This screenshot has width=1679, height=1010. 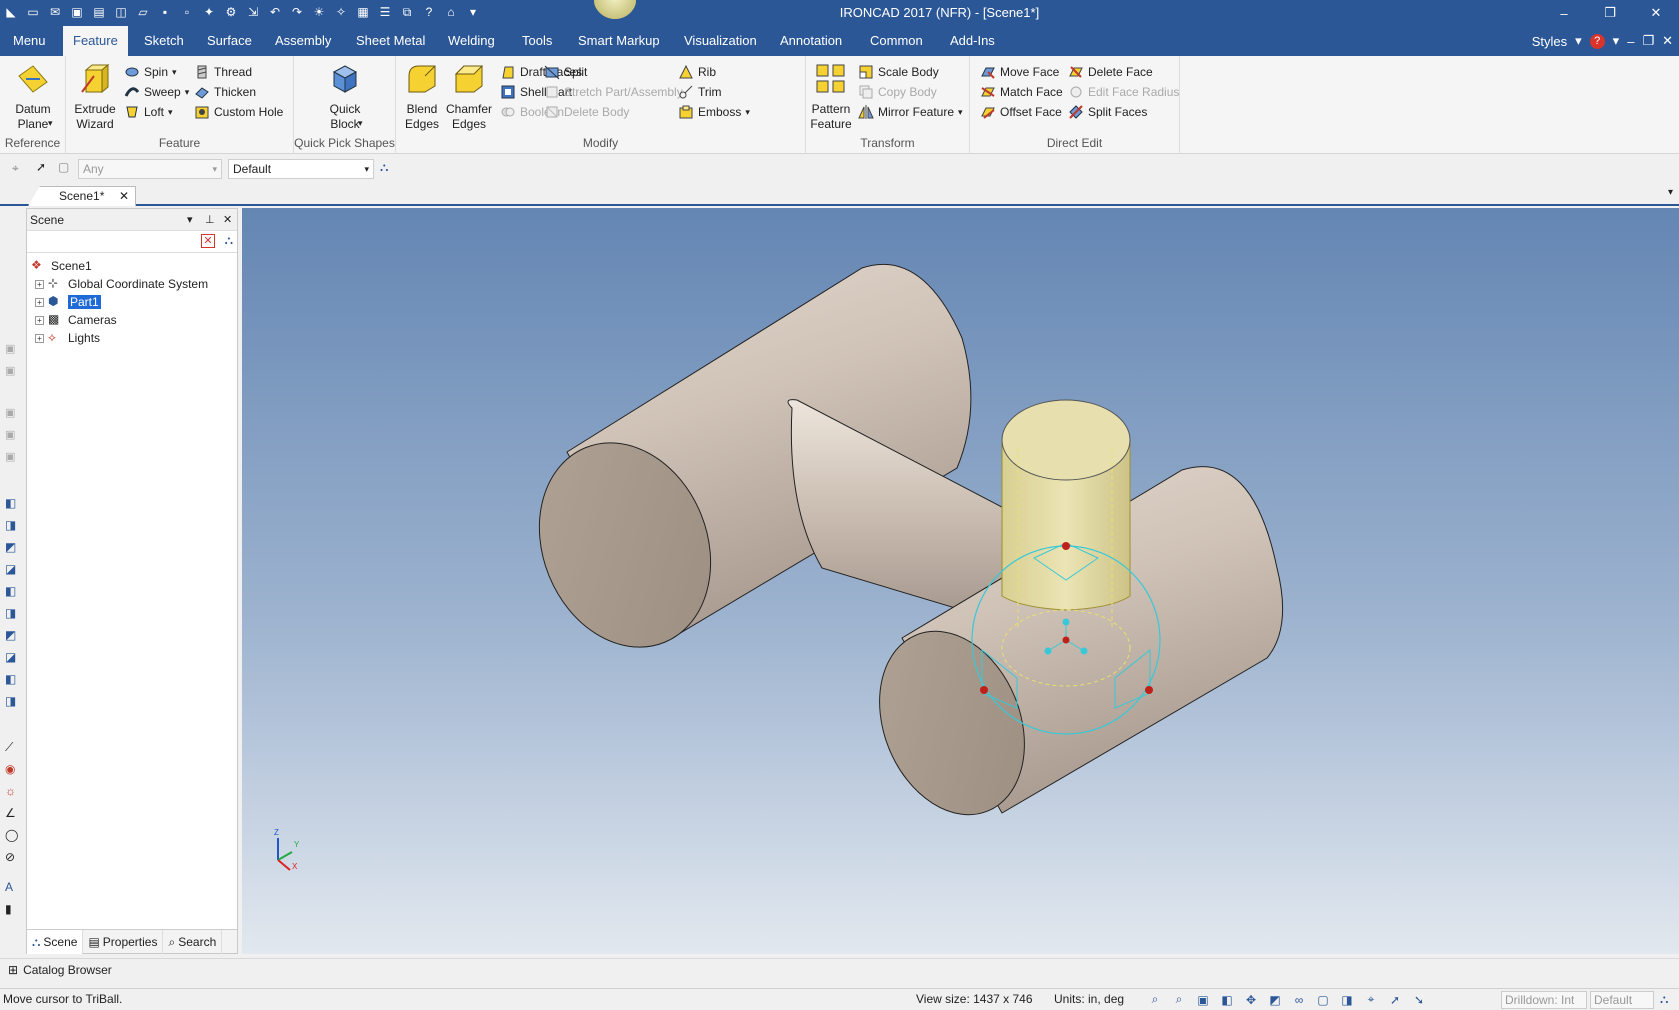 What do you see at coordinates (1371, 999) in the screenshot?
I see `pick-icon: ⌖` at bounding box center [1371, 999].